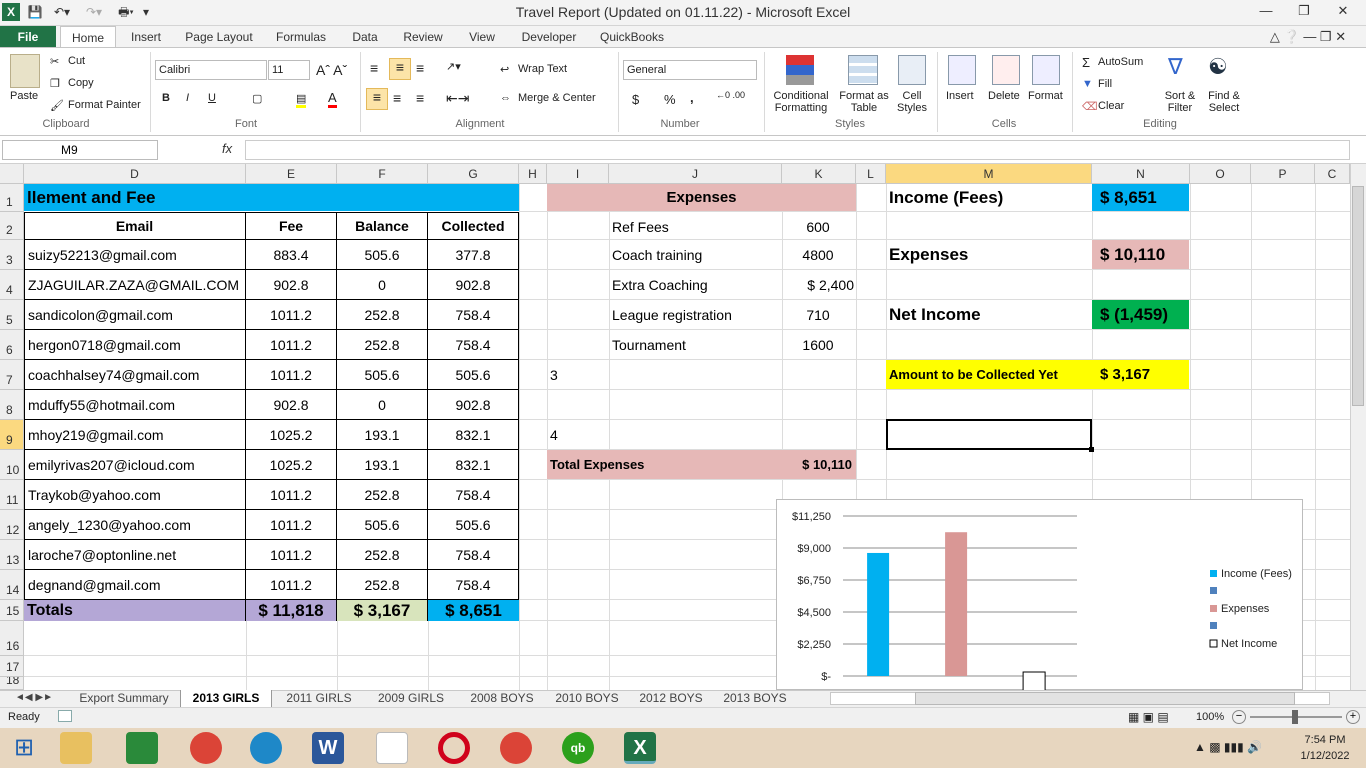 The image size is (1366, 768). I want to click on formula-input, so click(797, 150).